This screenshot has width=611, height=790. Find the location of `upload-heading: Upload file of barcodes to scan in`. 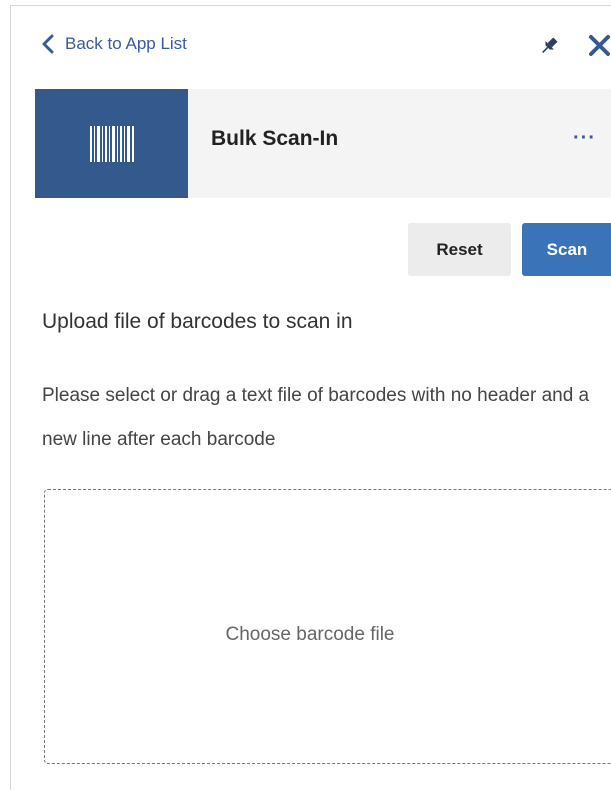

upload-heading: Upload file of barcodes to scan in is located at coordinates (197, 321).